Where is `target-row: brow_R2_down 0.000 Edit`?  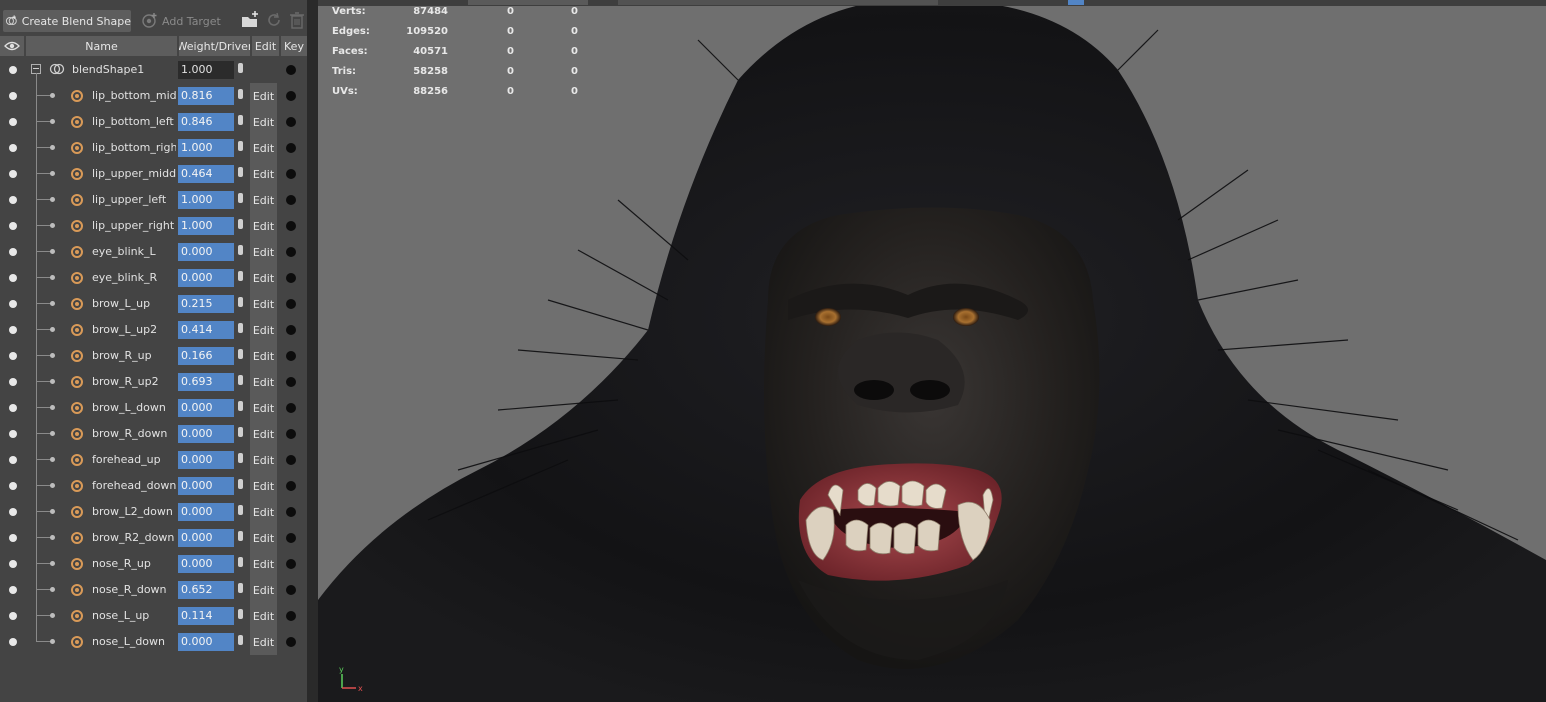 target-row: brow_R2_down 0.000 Edit is located at coordinates (153, 538).